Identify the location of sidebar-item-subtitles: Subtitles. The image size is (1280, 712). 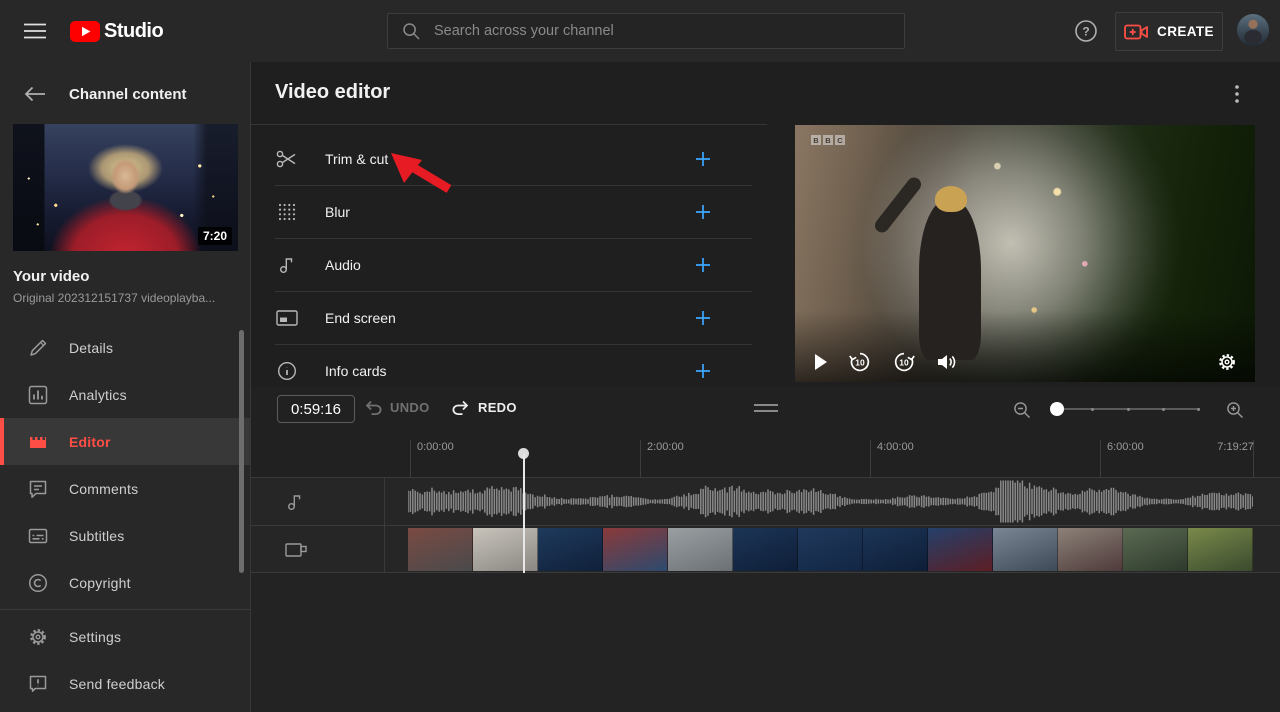
(125, 535).